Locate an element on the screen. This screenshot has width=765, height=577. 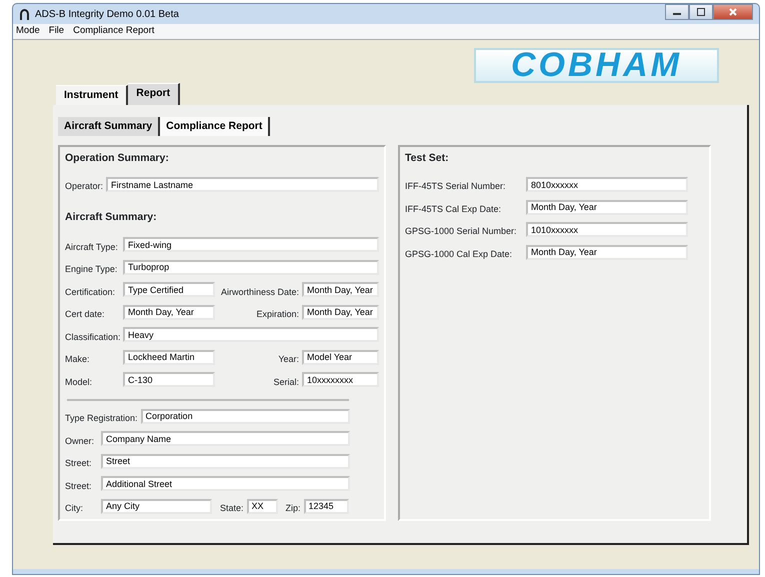
menu-item: File is located at coordinates (56, 31).